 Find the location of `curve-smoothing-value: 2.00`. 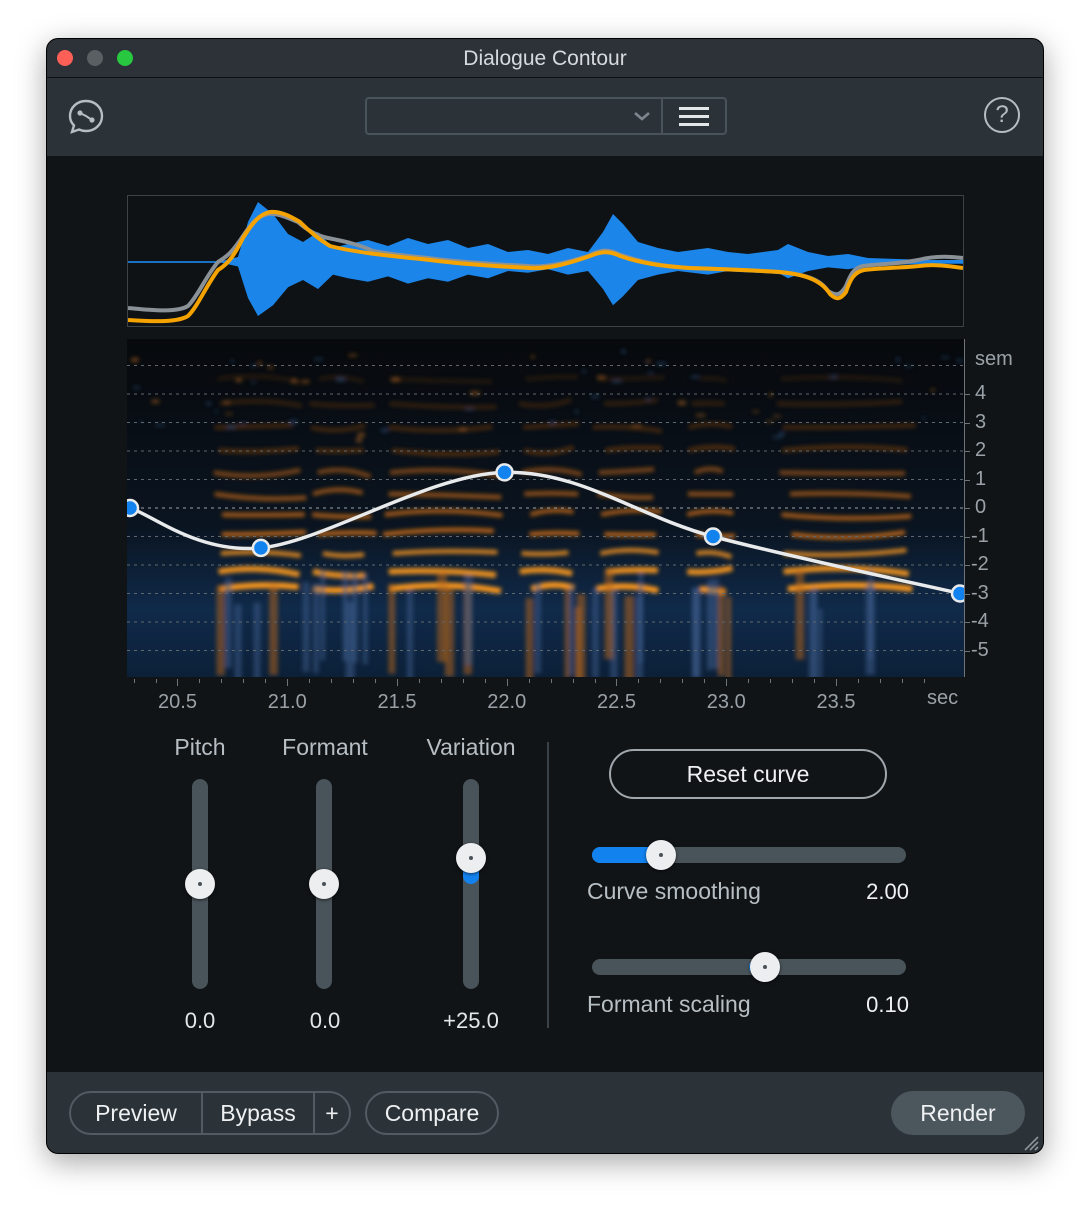

curve-smoothing-value: 2.00 is located at coordinates (859, 892).